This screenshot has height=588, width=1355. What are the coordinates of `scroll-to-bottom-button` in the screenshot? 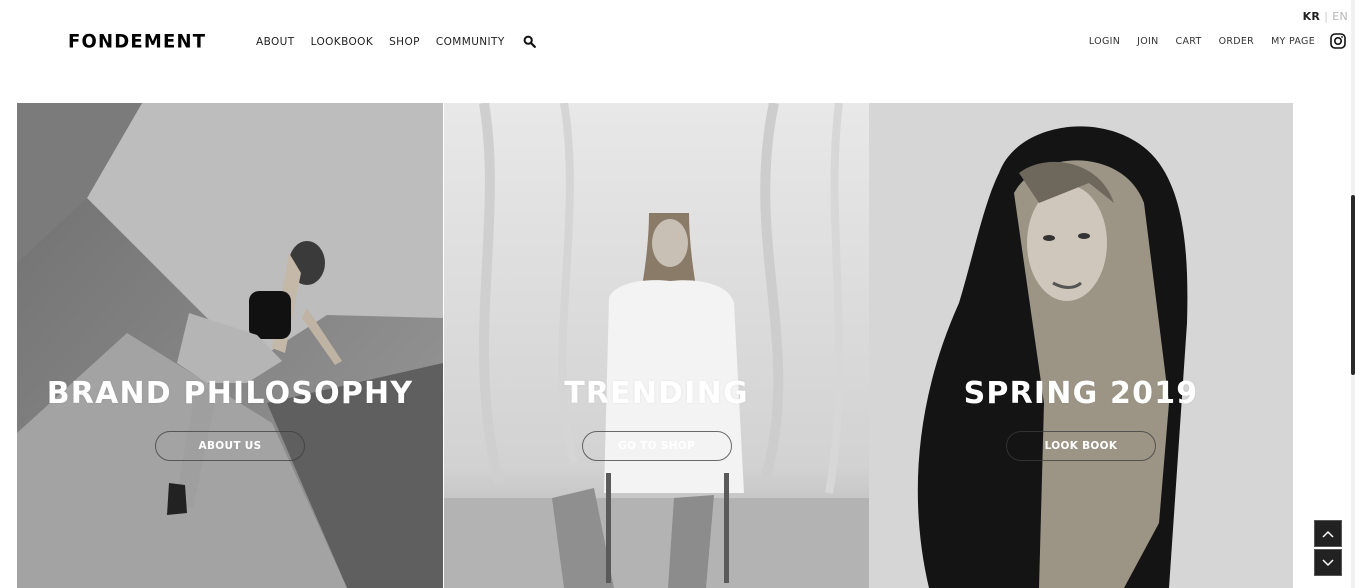 It's located at (1328, 562).